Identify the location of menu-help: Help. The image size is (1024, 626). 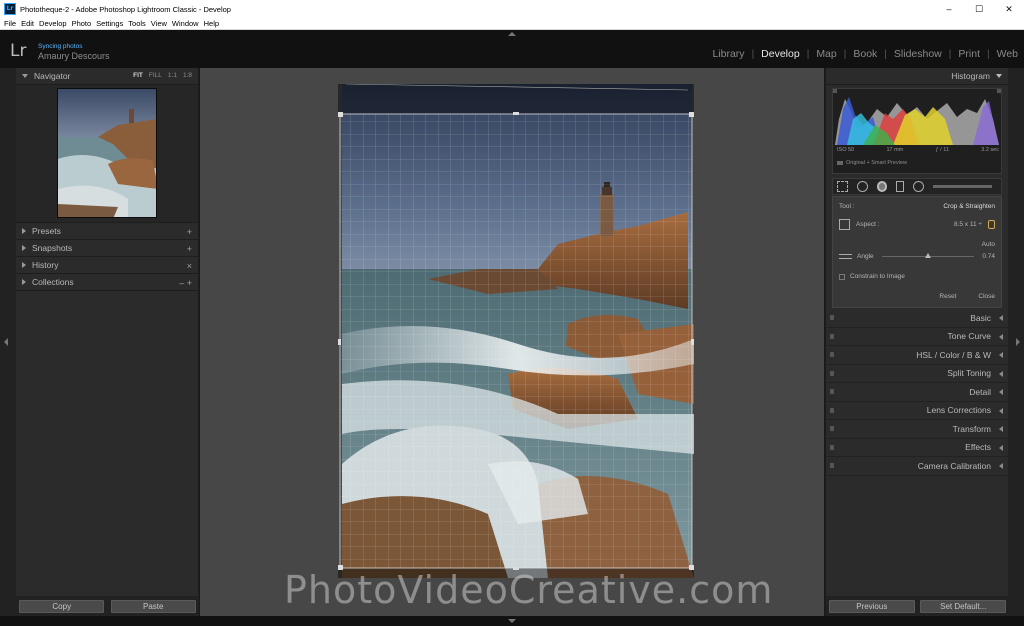
(211, 23).